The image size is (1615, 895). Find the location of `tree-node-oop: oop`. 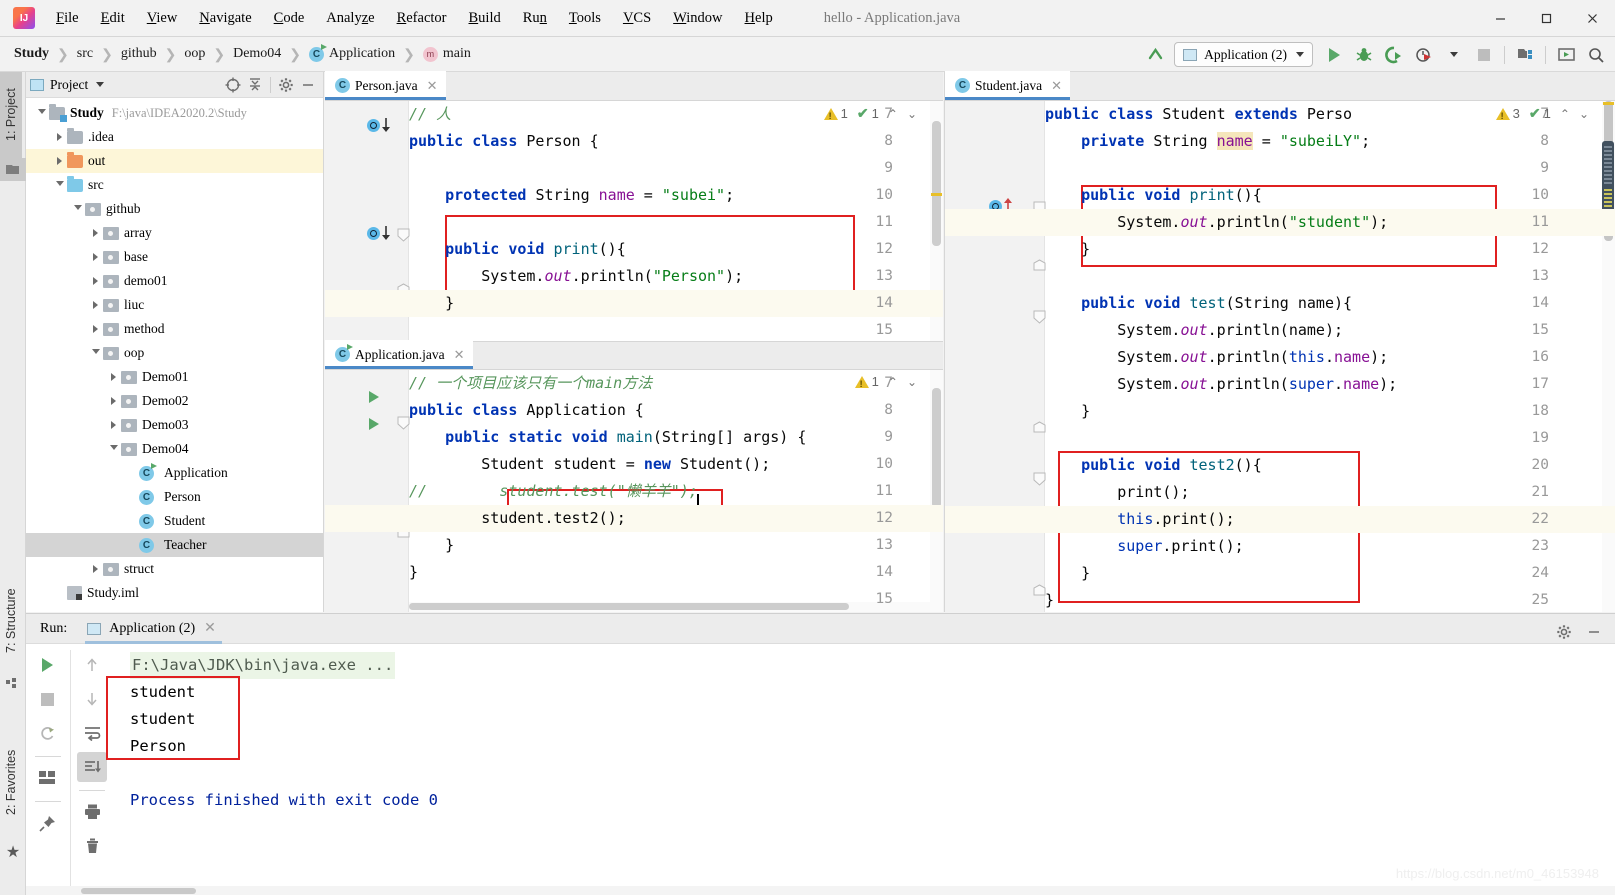

tree-node-oop: oop is located at coordinates (174, 353).